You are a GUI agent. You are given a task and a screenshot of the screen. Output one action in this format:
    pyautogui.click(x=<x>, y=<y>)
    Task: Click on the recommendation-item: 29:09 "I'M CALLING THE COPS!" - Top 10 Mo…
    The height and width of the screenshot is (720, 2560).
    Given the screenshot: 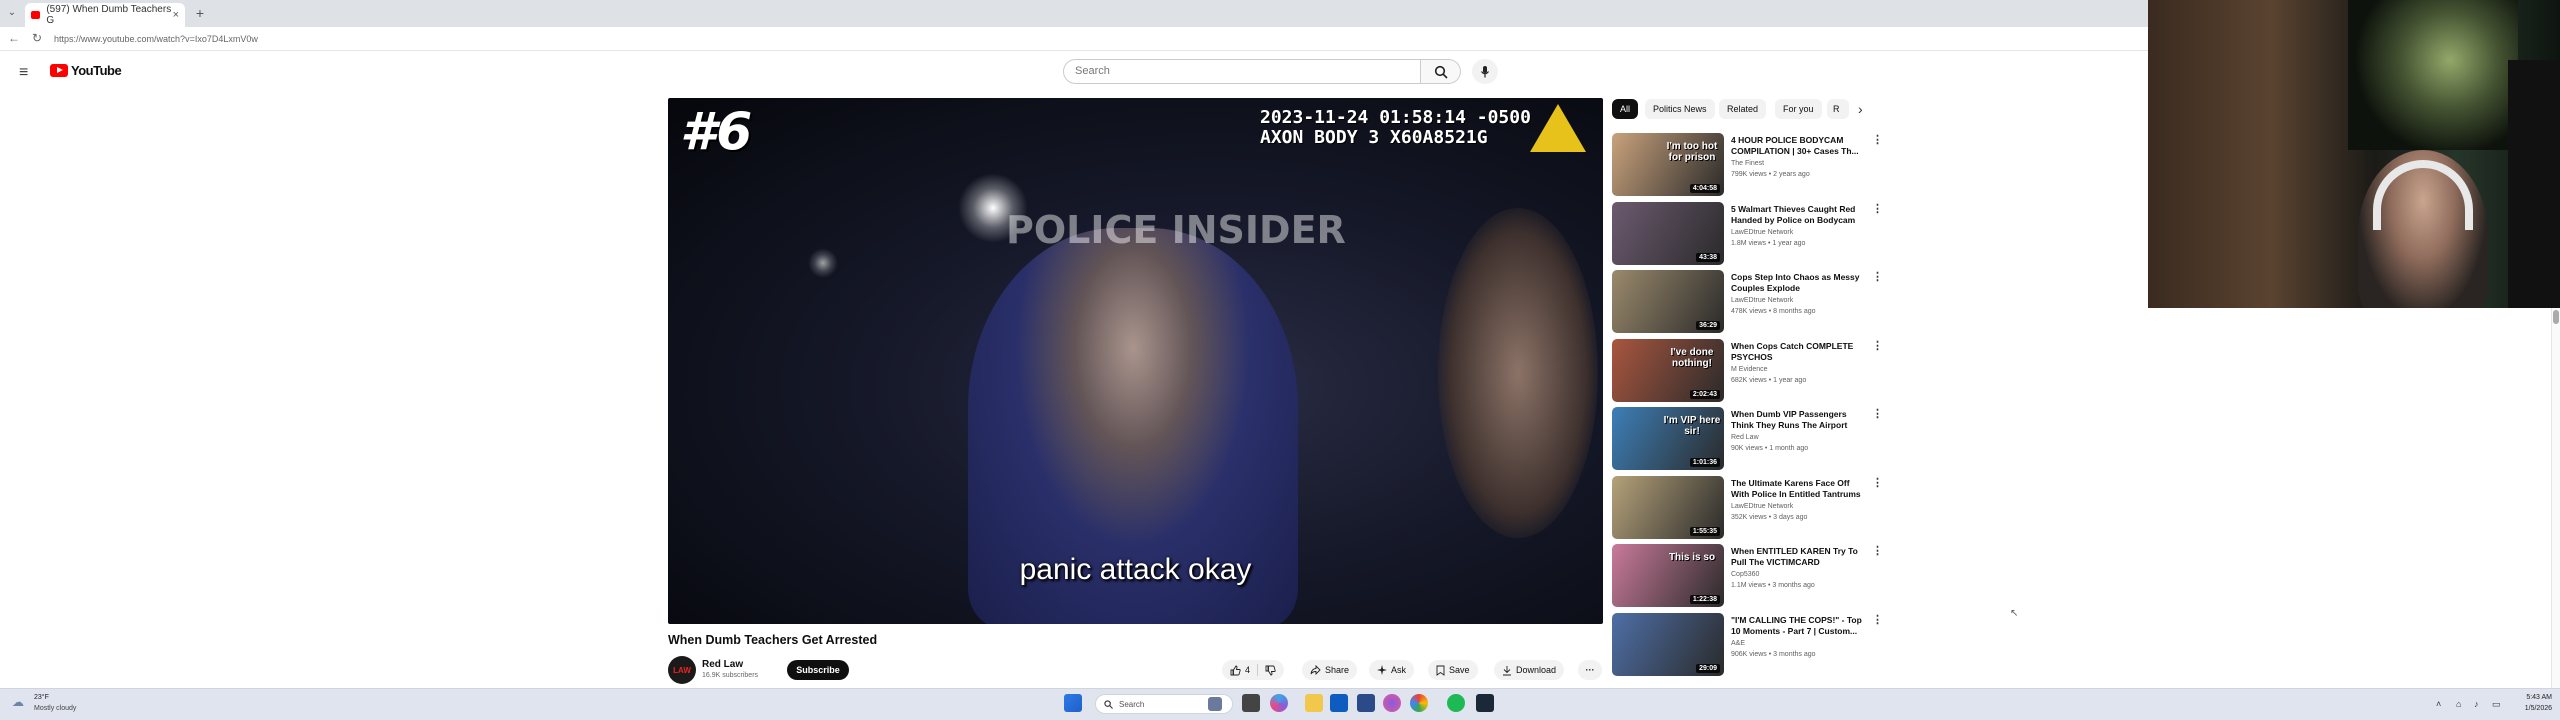 What is the action you would take?
    pyautogui.click(x=1747, y=644)
    